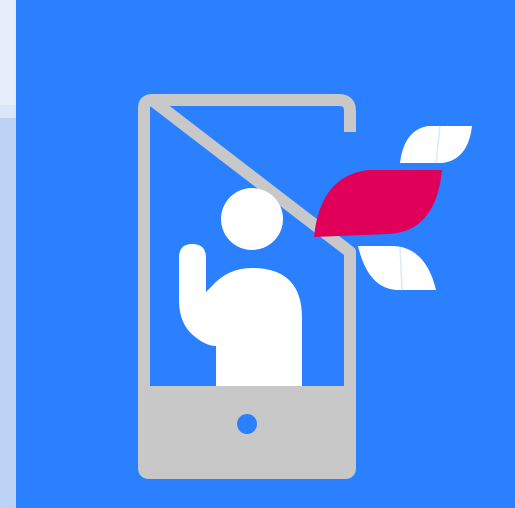  What do you see at coordinates (8, 111) in the screenshot?
I see `page-backdrop-strip` at bounding box center [8, 111].